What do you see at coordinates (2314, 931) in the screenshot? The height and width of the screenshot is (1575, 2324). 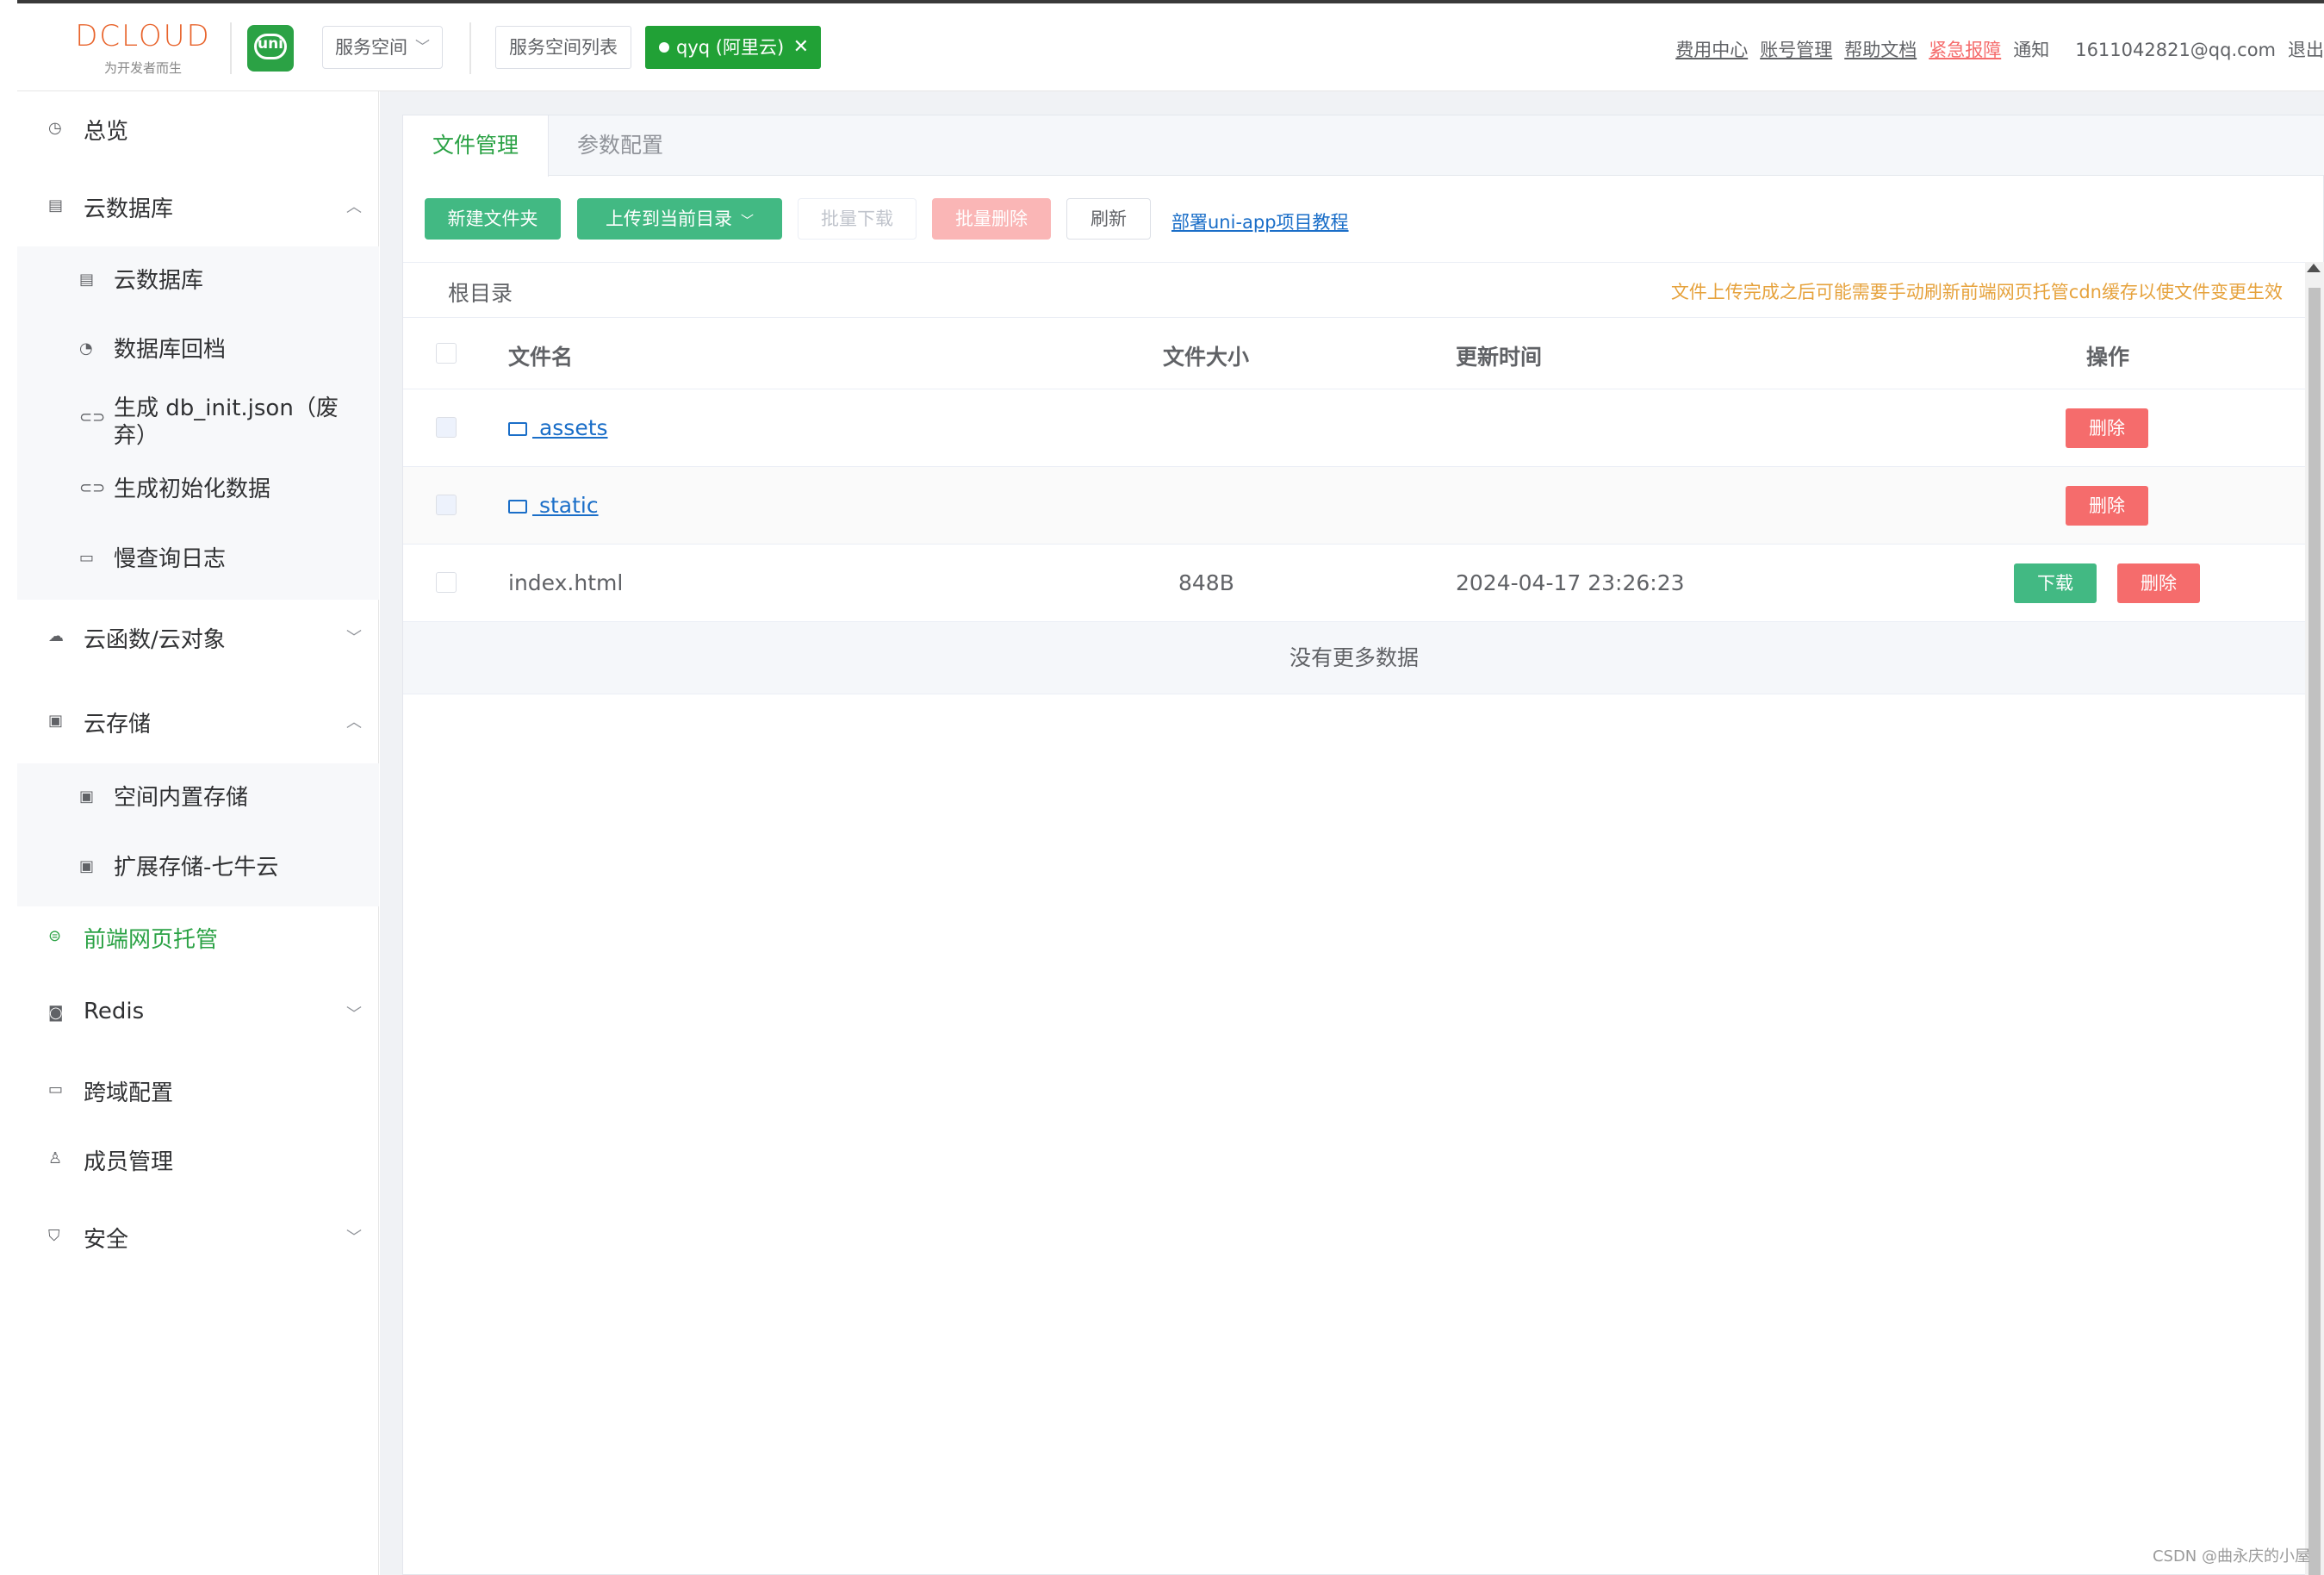 I see `scrollbar-thumb` at bounding box center [2314, 931].